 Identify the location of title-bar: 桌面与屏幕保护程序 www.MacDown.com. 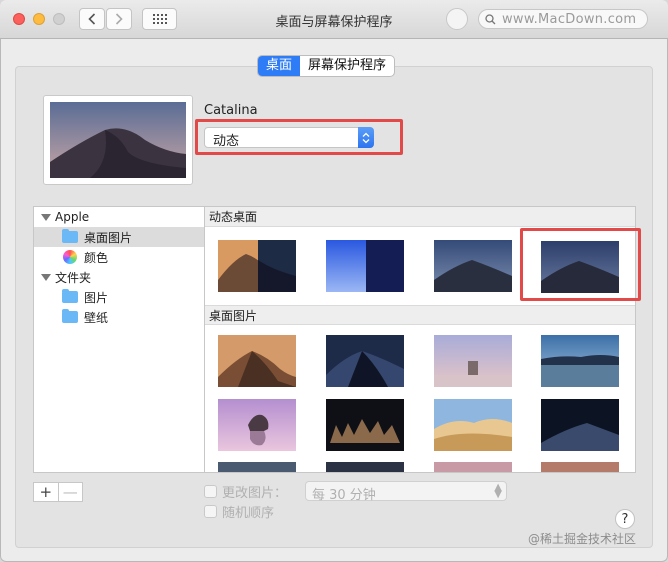
(334, 19).